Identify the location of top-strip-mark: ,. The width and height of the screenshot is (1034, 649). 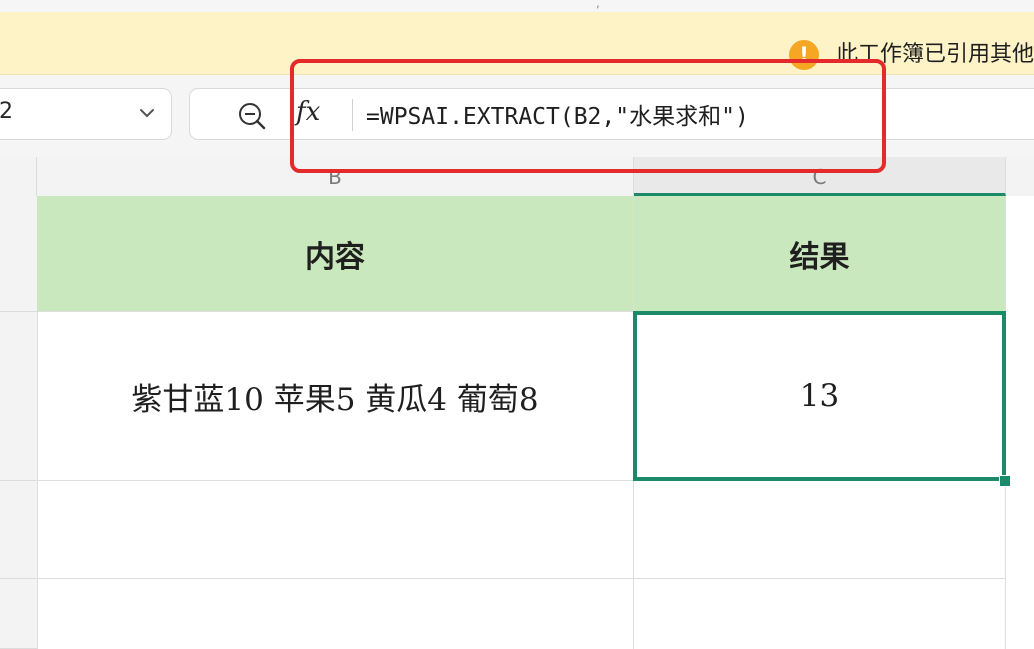
(598, 5).